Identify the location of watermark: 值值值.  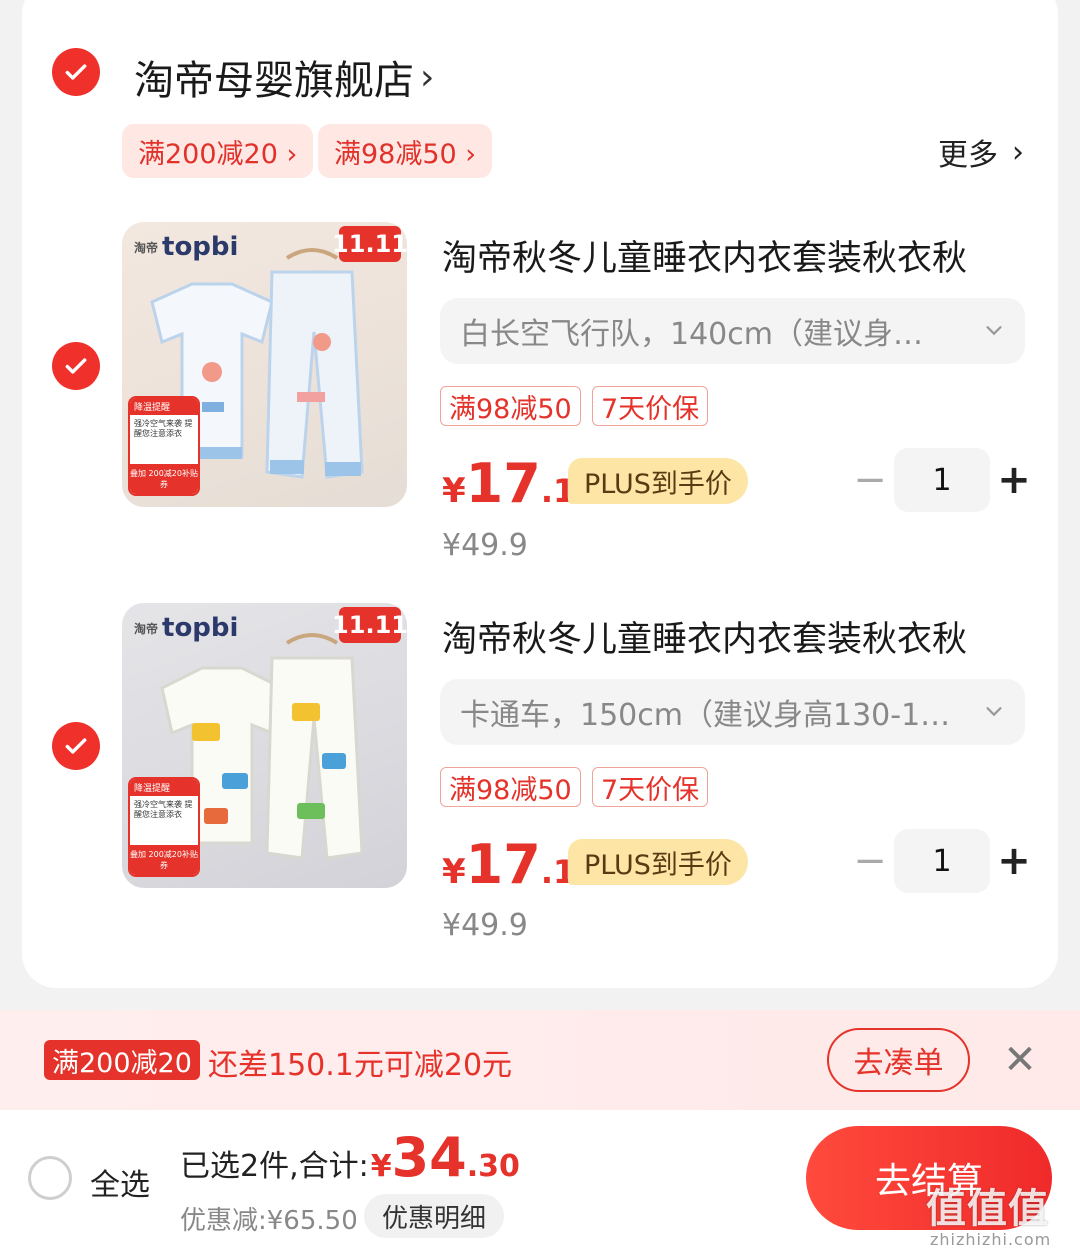
(987, 1209).